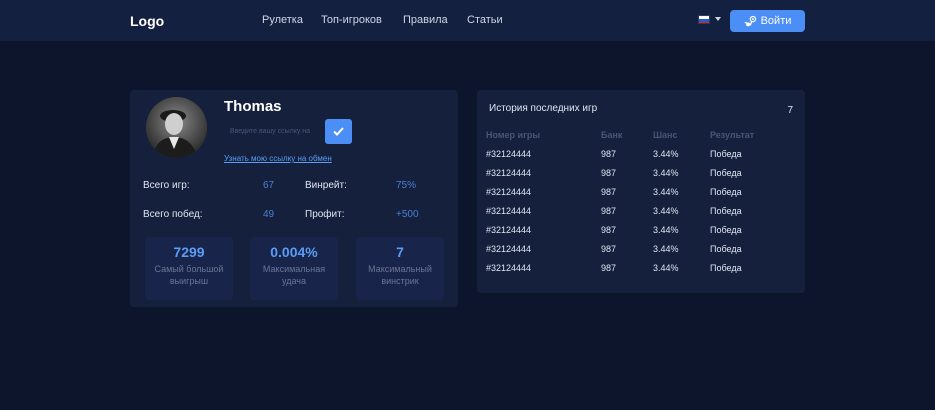 Image resolution: width=935 pixels, height=410 pixels. Describe the element at coordinates (665, 135) in the screenshot. I see `column-header-chance: Шанс` at that location.